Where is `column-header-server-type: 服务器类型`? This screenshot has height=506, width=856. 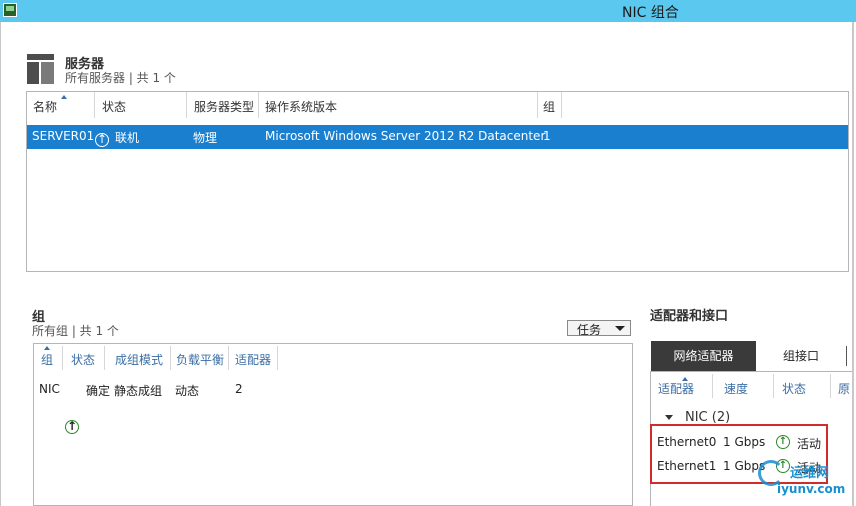
column-header-server-type: 服务器类型 is located at coordinates (224, 106).